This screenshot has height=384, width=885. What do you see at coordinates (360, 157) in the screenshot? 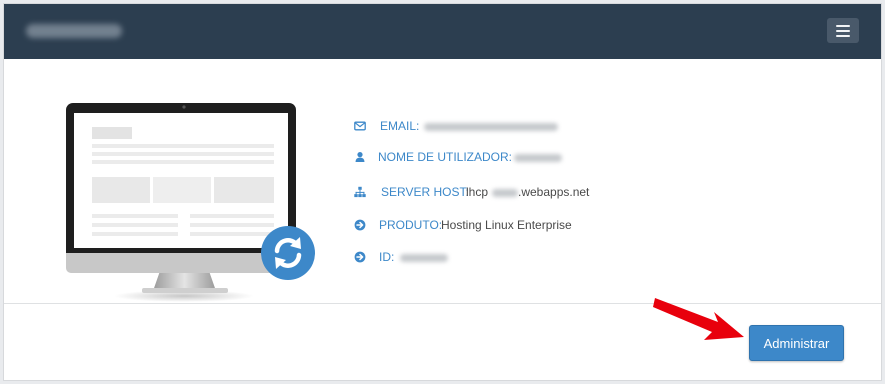
I see `user-icon` at bounding box center [360, 157].